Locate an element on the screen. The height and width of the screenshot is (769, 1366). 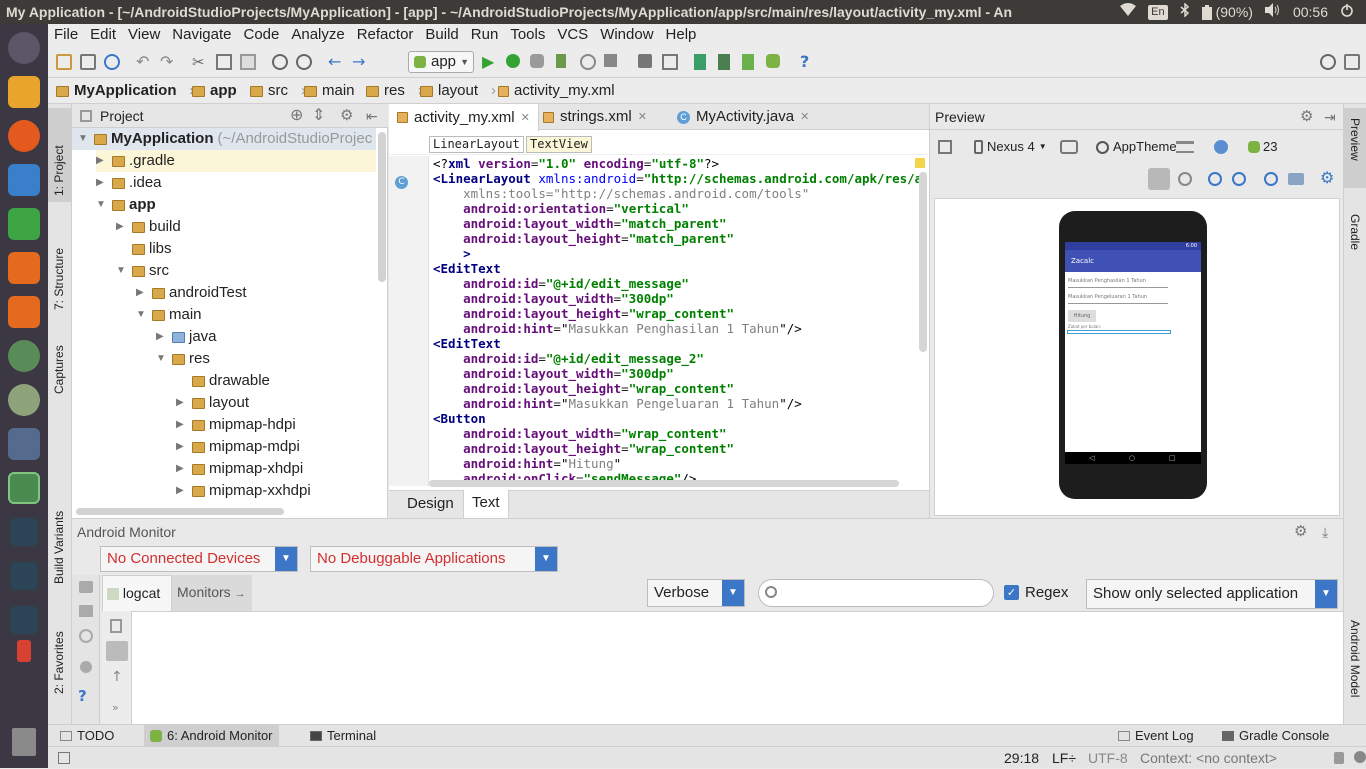
breadcrumb-main: main› is located at coordinates (338, 91).